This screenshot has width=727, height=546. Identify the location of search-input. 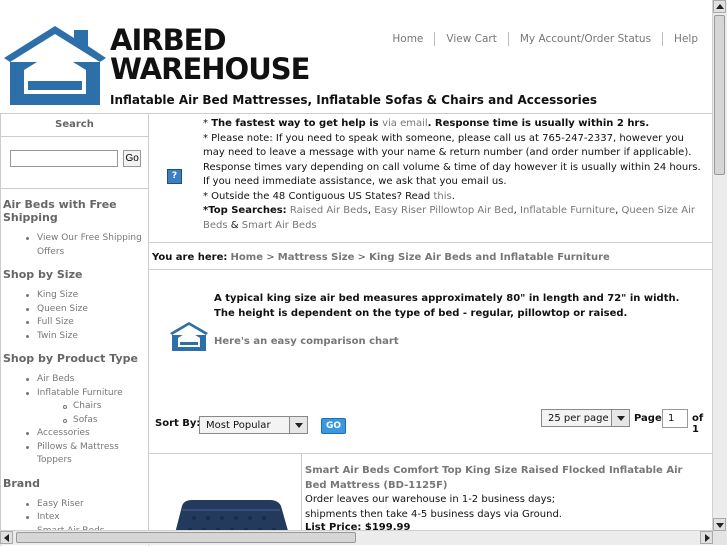
(64, 158).